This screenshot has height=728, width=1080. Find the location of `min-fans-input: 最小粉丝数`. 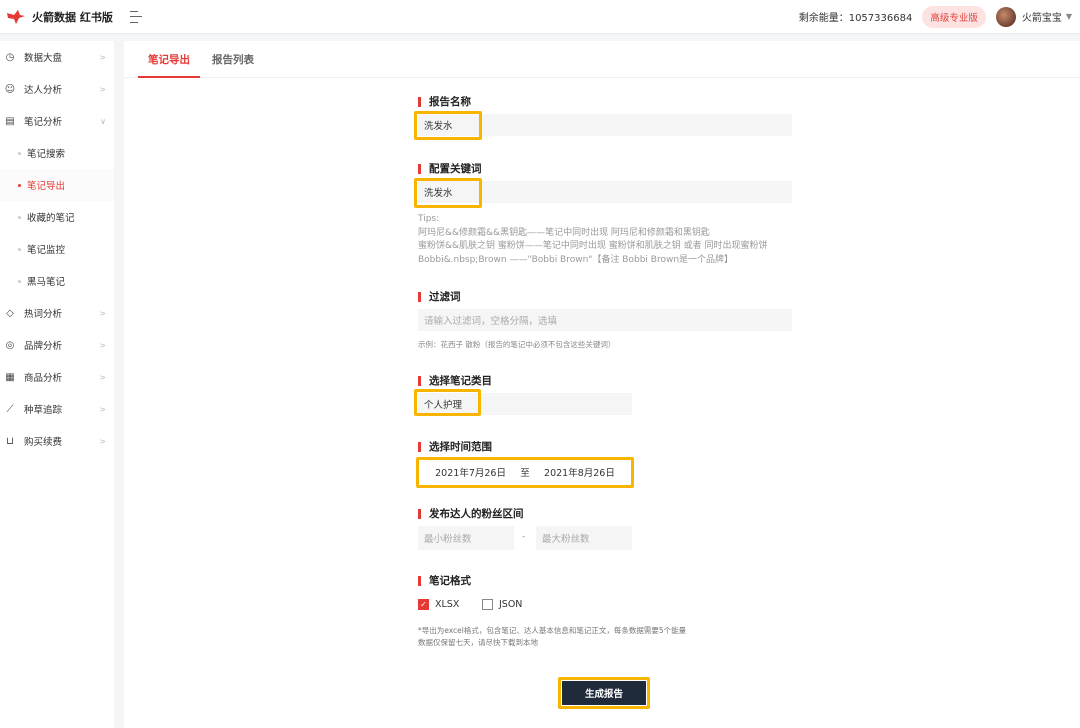

min-fans-input: 最小粉丝数 is located at coordinates (466, 538).